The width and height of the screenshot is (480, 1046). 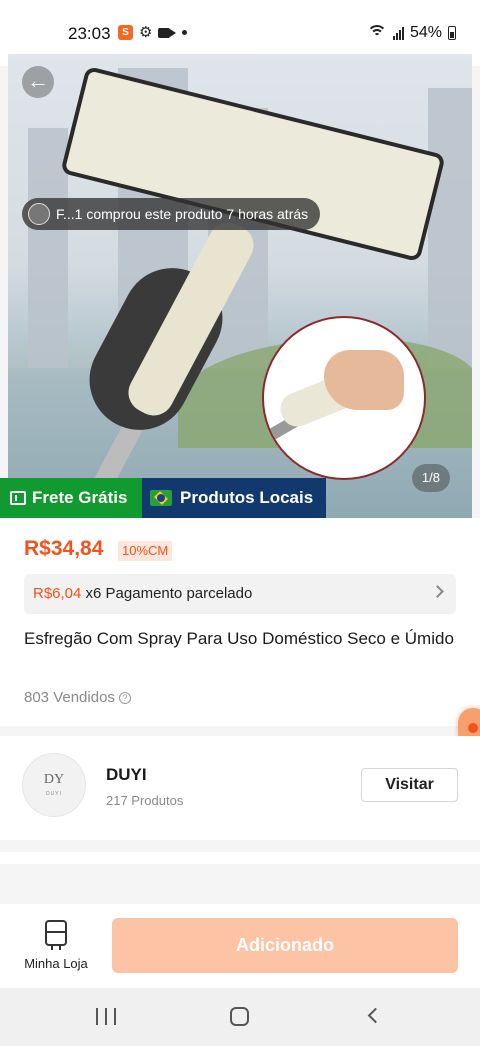 I want to click on signal-icon, so click(x=398, y=33).